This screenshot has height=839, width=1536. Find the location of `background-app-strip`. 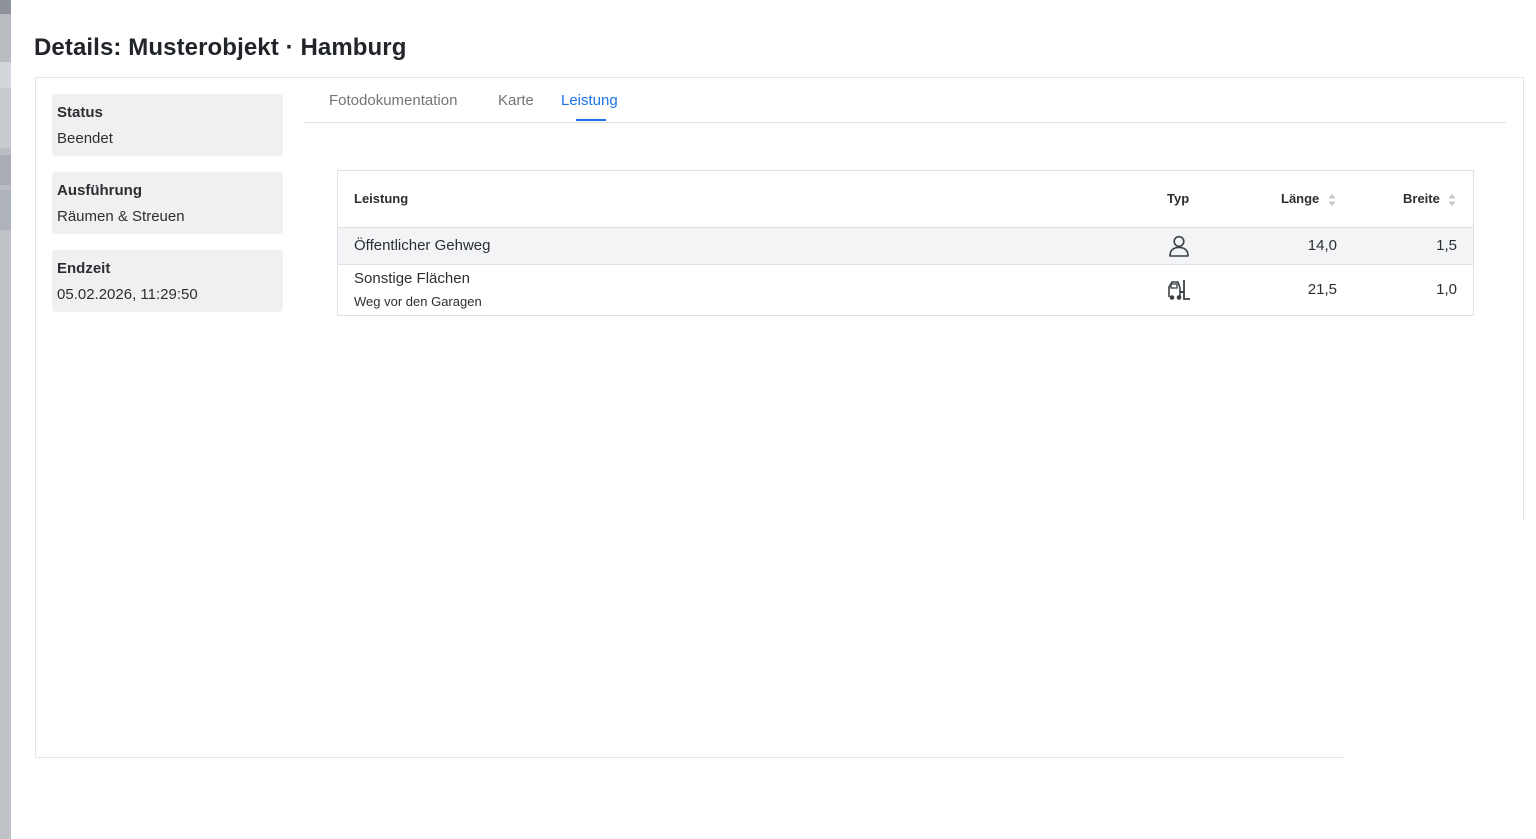

background-app-strip is located at coordinates (5, 419).